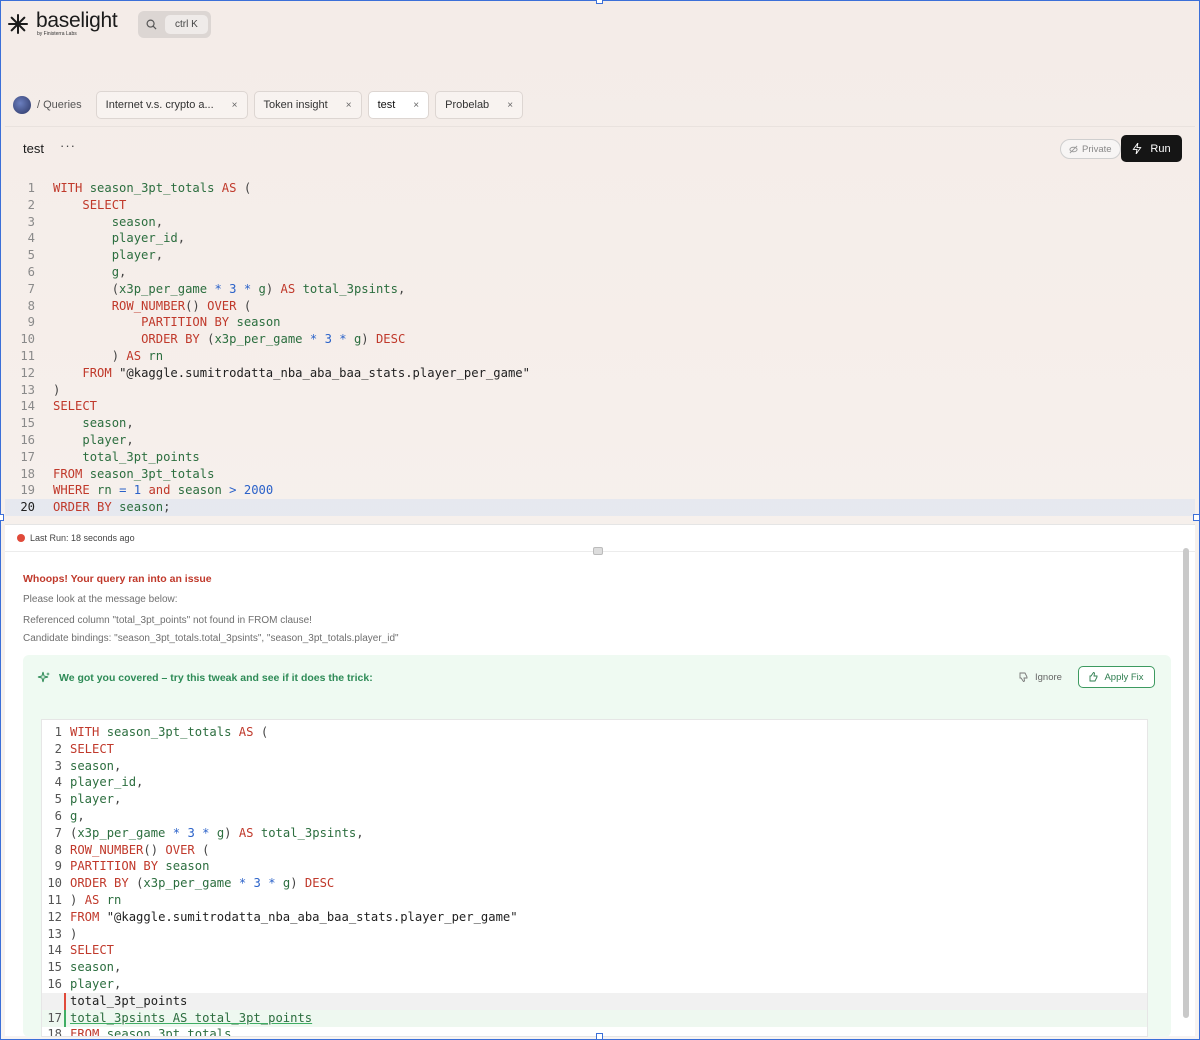  I want to click on tab-probelab: Probelab ×, so click(479, 105).